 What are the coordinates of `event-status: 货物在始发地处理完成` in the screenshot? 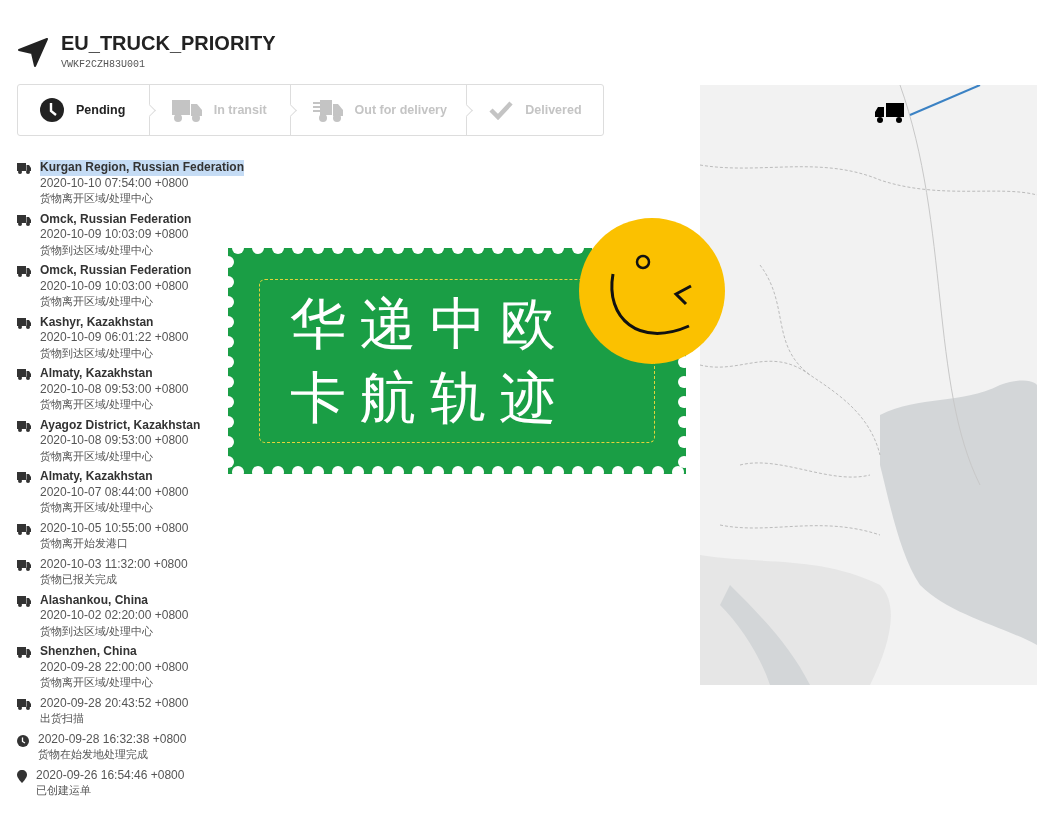 It's located at (93, 754).